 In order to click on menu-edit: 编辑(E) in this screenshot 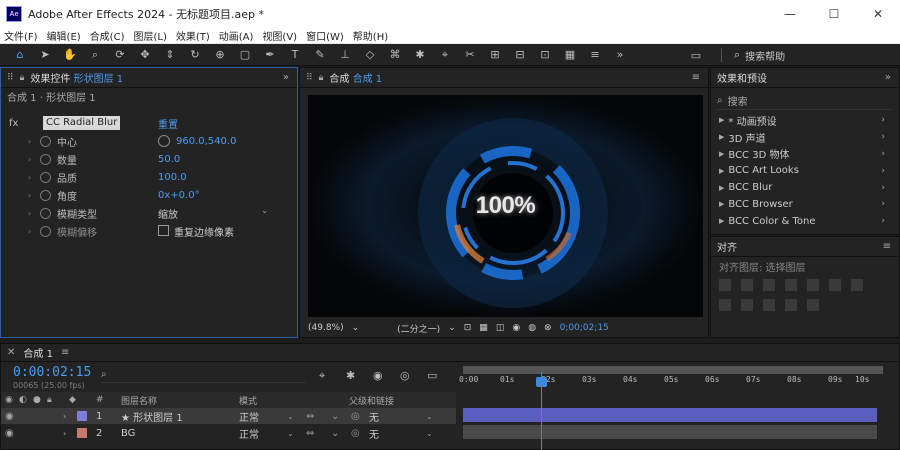, I will do `click(64, 35)`.